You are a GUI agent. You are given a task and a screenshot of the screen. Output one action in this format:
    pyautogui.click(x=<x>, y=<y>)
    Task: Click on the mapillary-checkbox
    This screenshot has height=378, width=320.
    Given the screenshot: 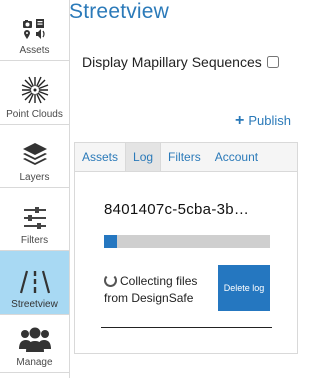 What is the action you would take?
    pyautogui.click(x=272, y=62)
    